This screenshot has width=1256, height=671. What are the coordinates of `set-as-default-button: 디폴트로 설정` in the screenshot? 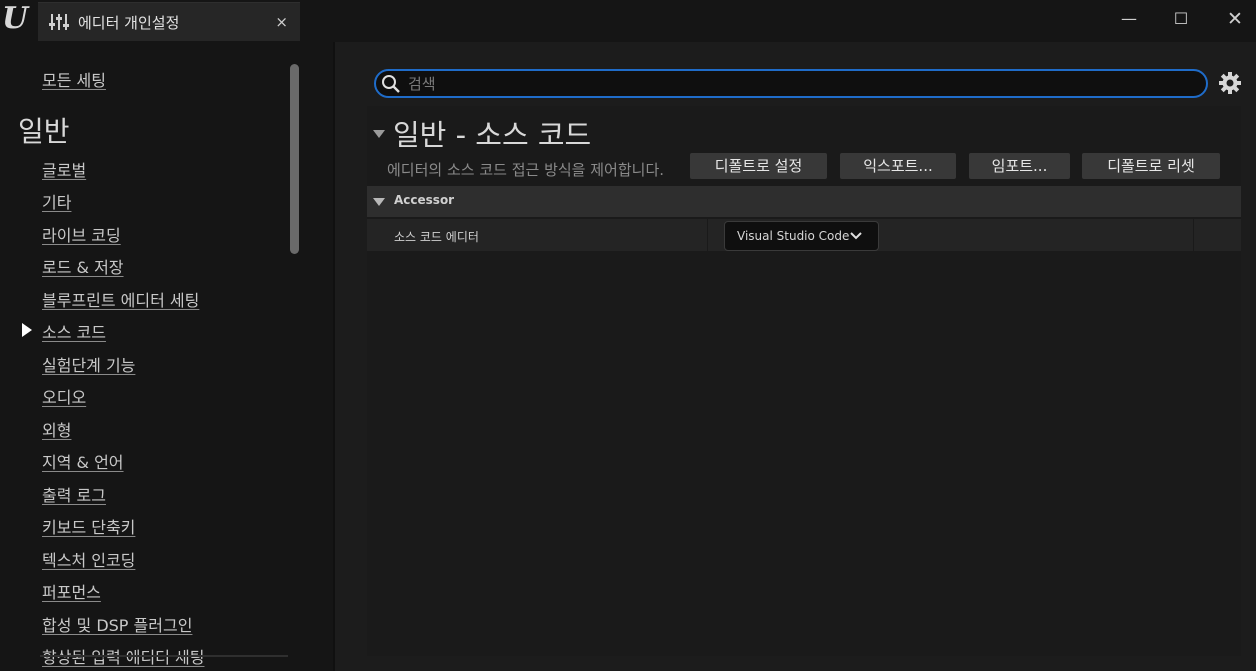 It's located at (758, 166).